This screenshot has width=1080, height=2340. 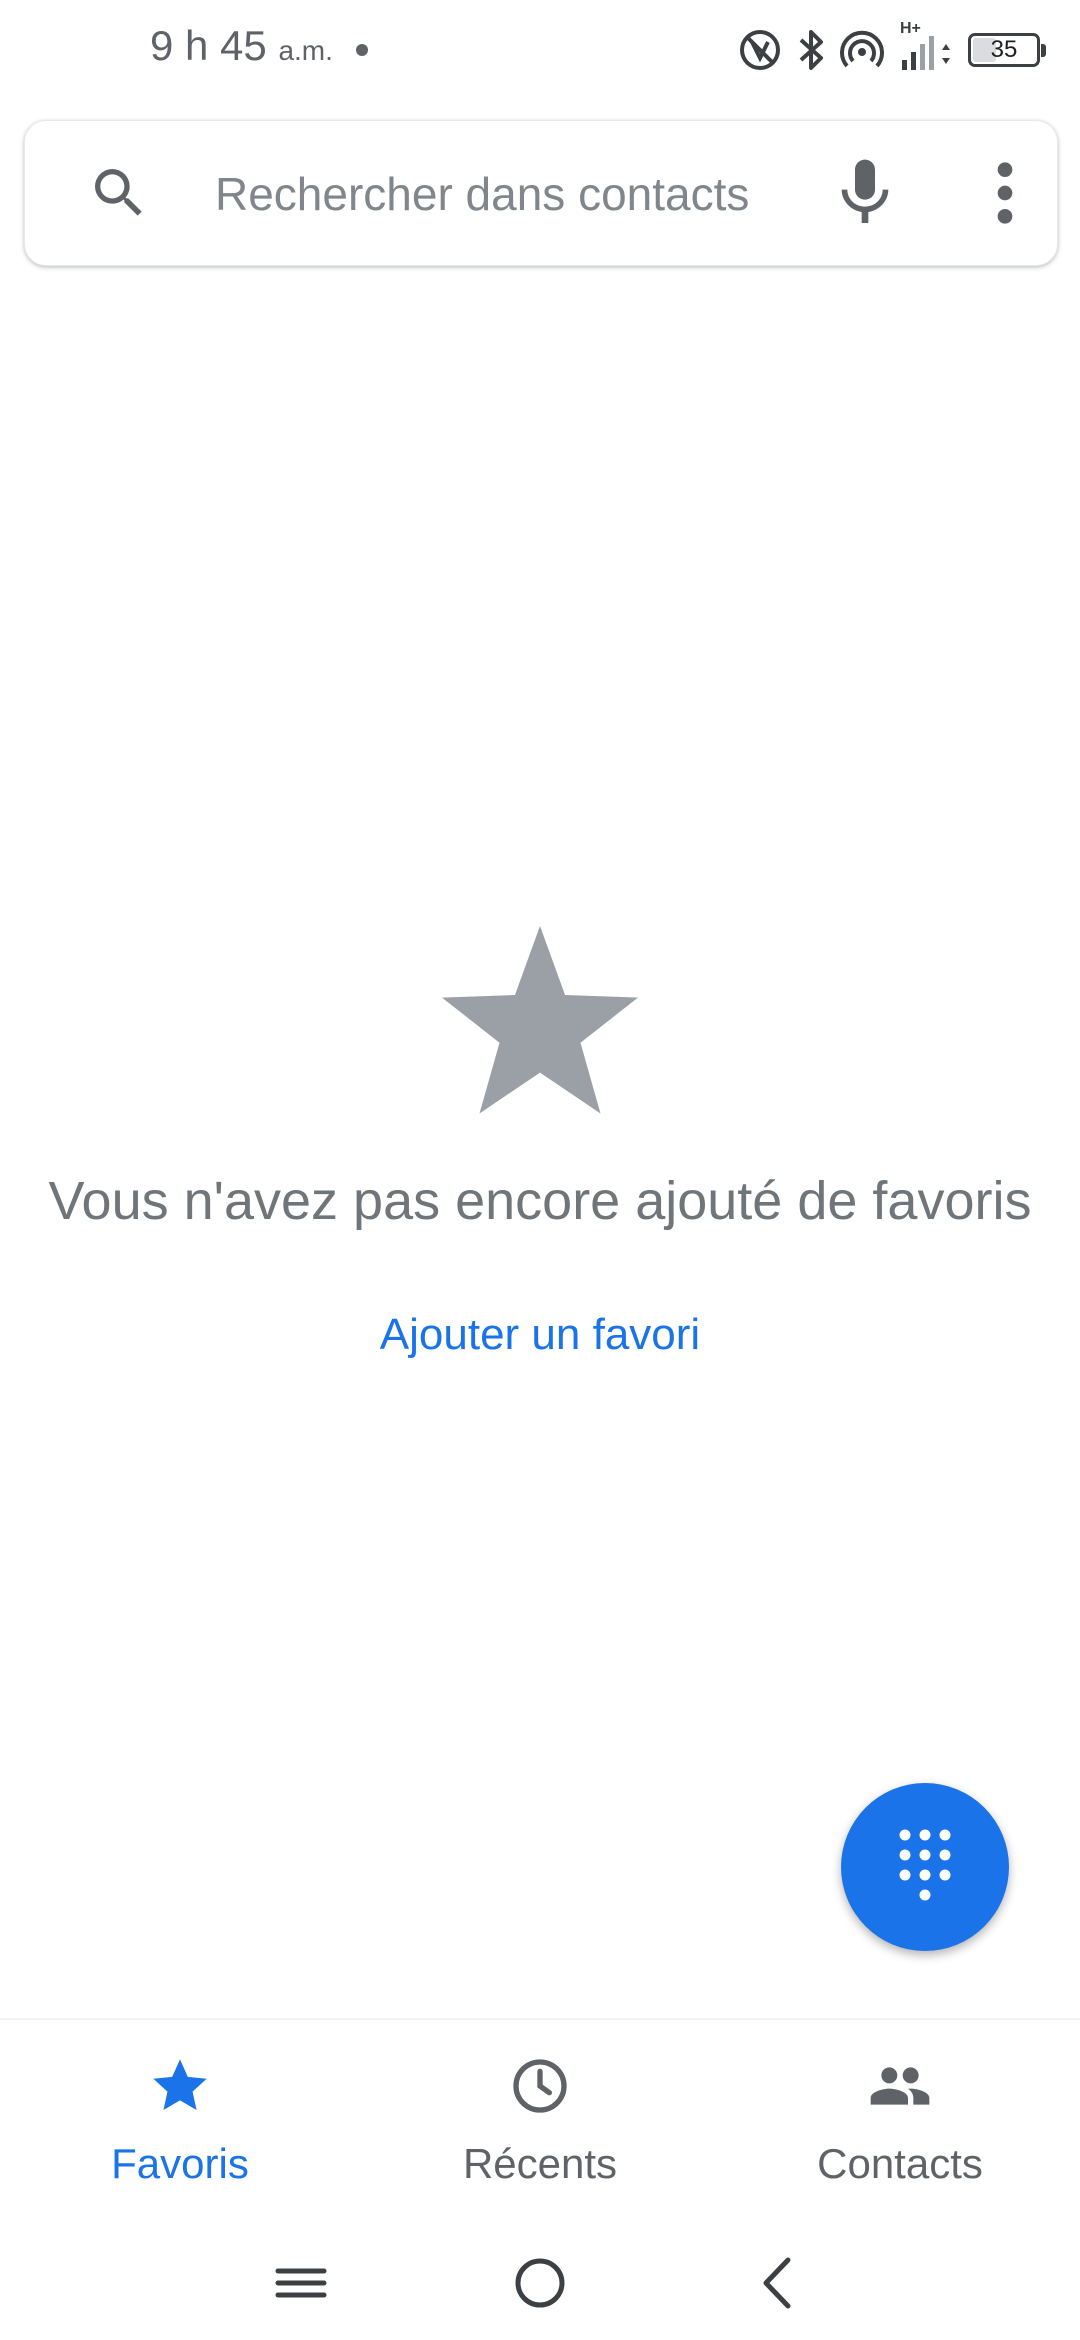 I want to click on search-bar, so click(x=541, y=193).